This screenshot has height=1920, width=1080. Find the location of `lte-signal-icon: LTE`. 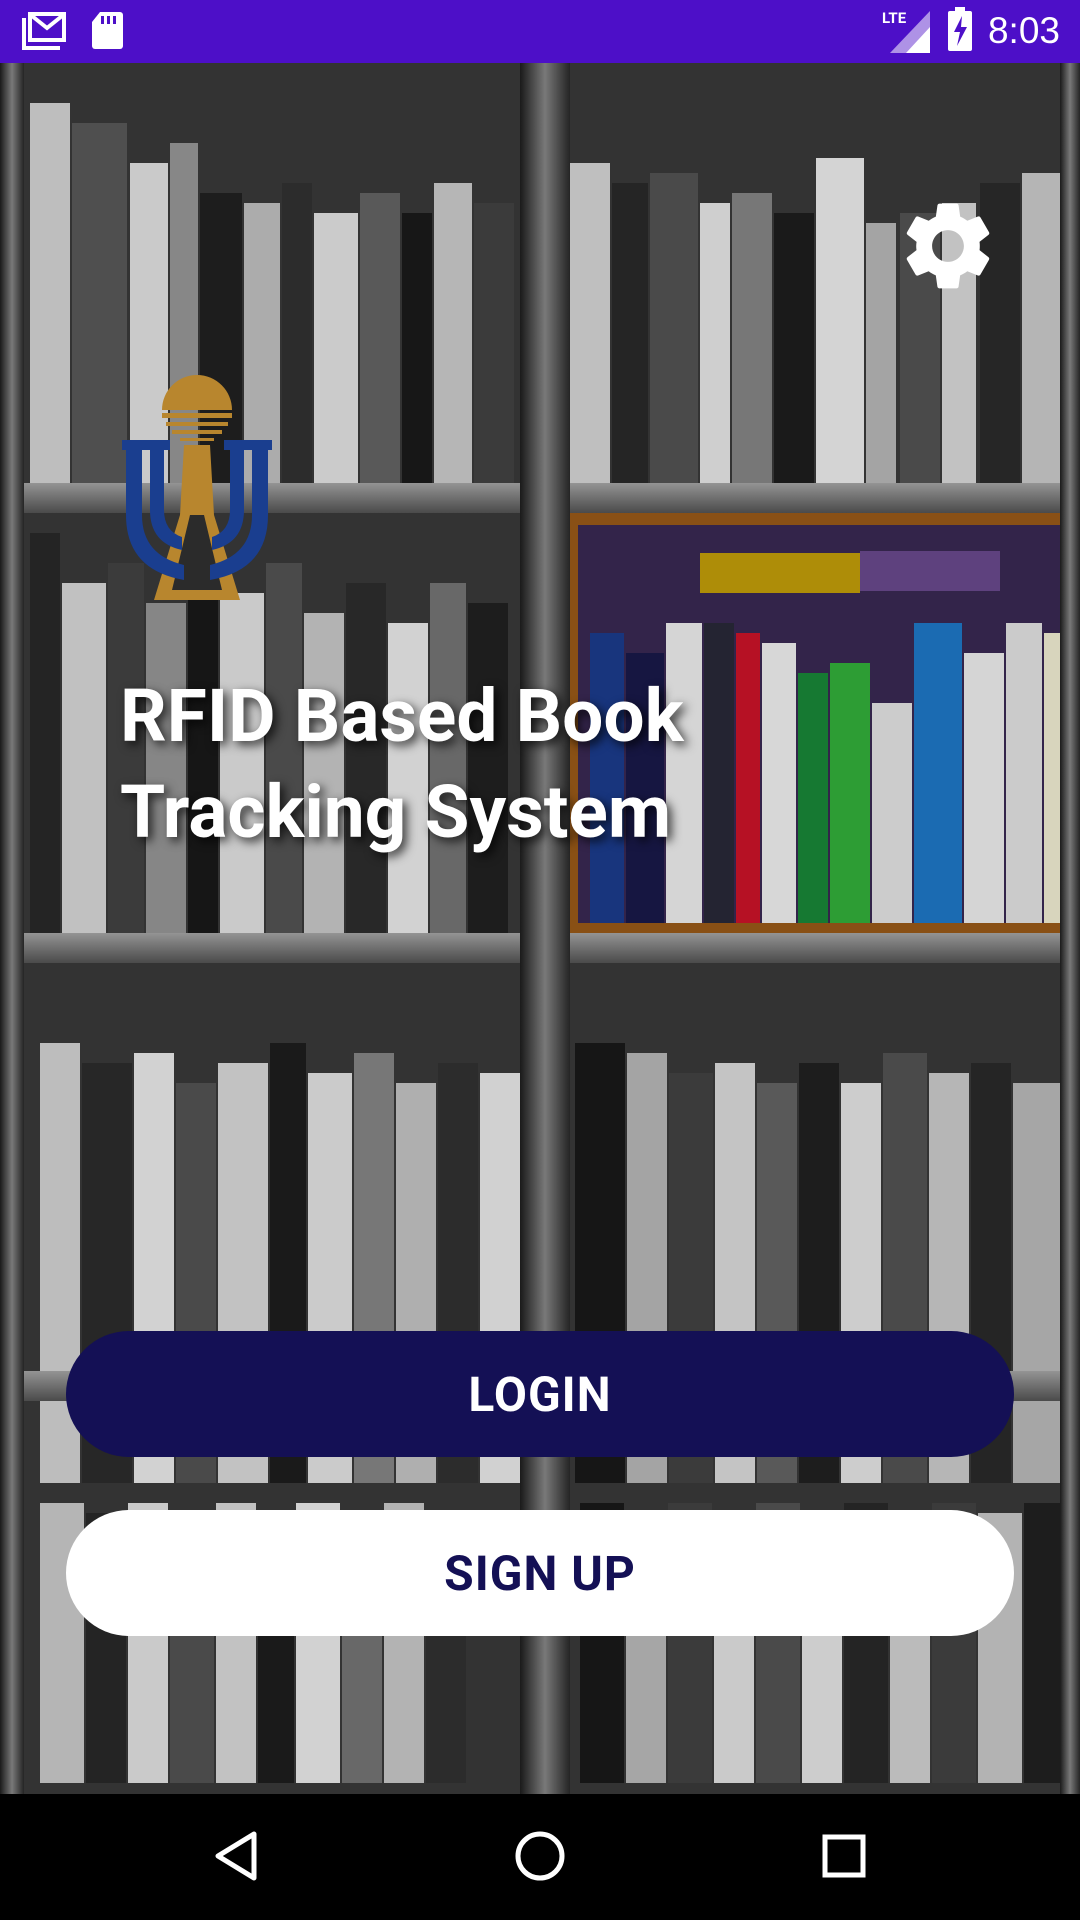

lte-signal-icon: LTE is located at coordinates (907, 31).